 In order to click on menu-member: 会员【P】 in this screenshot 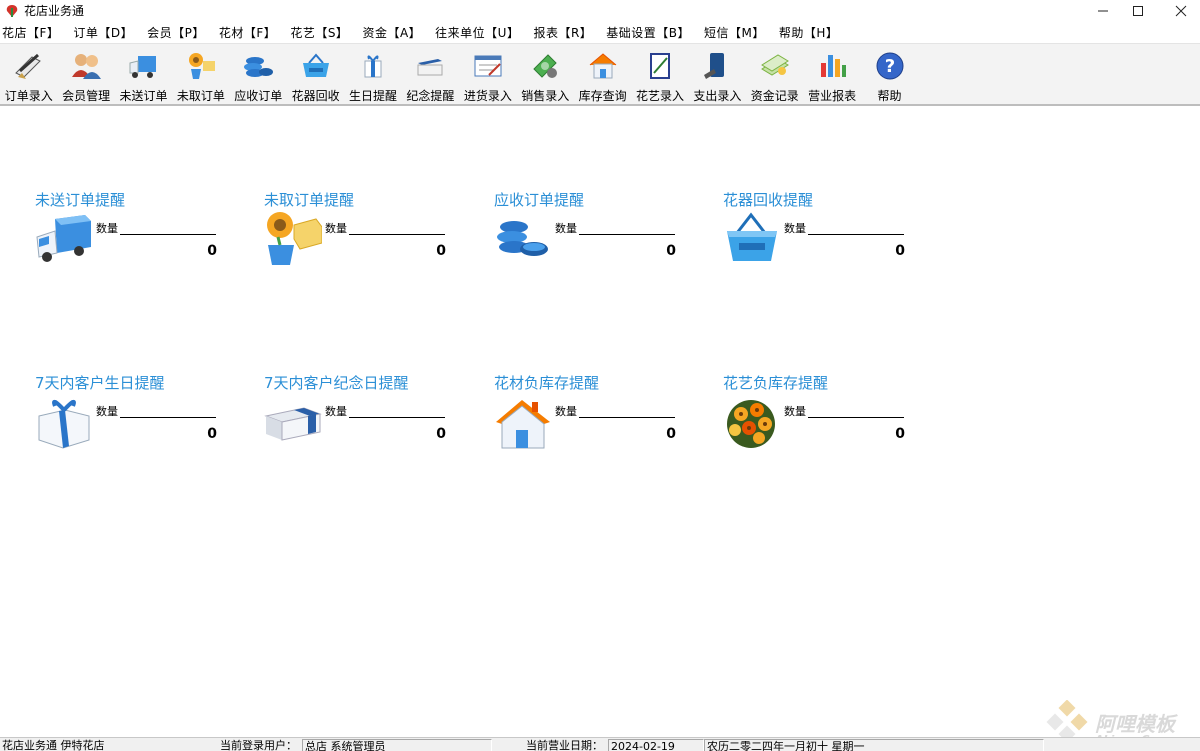, I will do `click(176, 32)`.